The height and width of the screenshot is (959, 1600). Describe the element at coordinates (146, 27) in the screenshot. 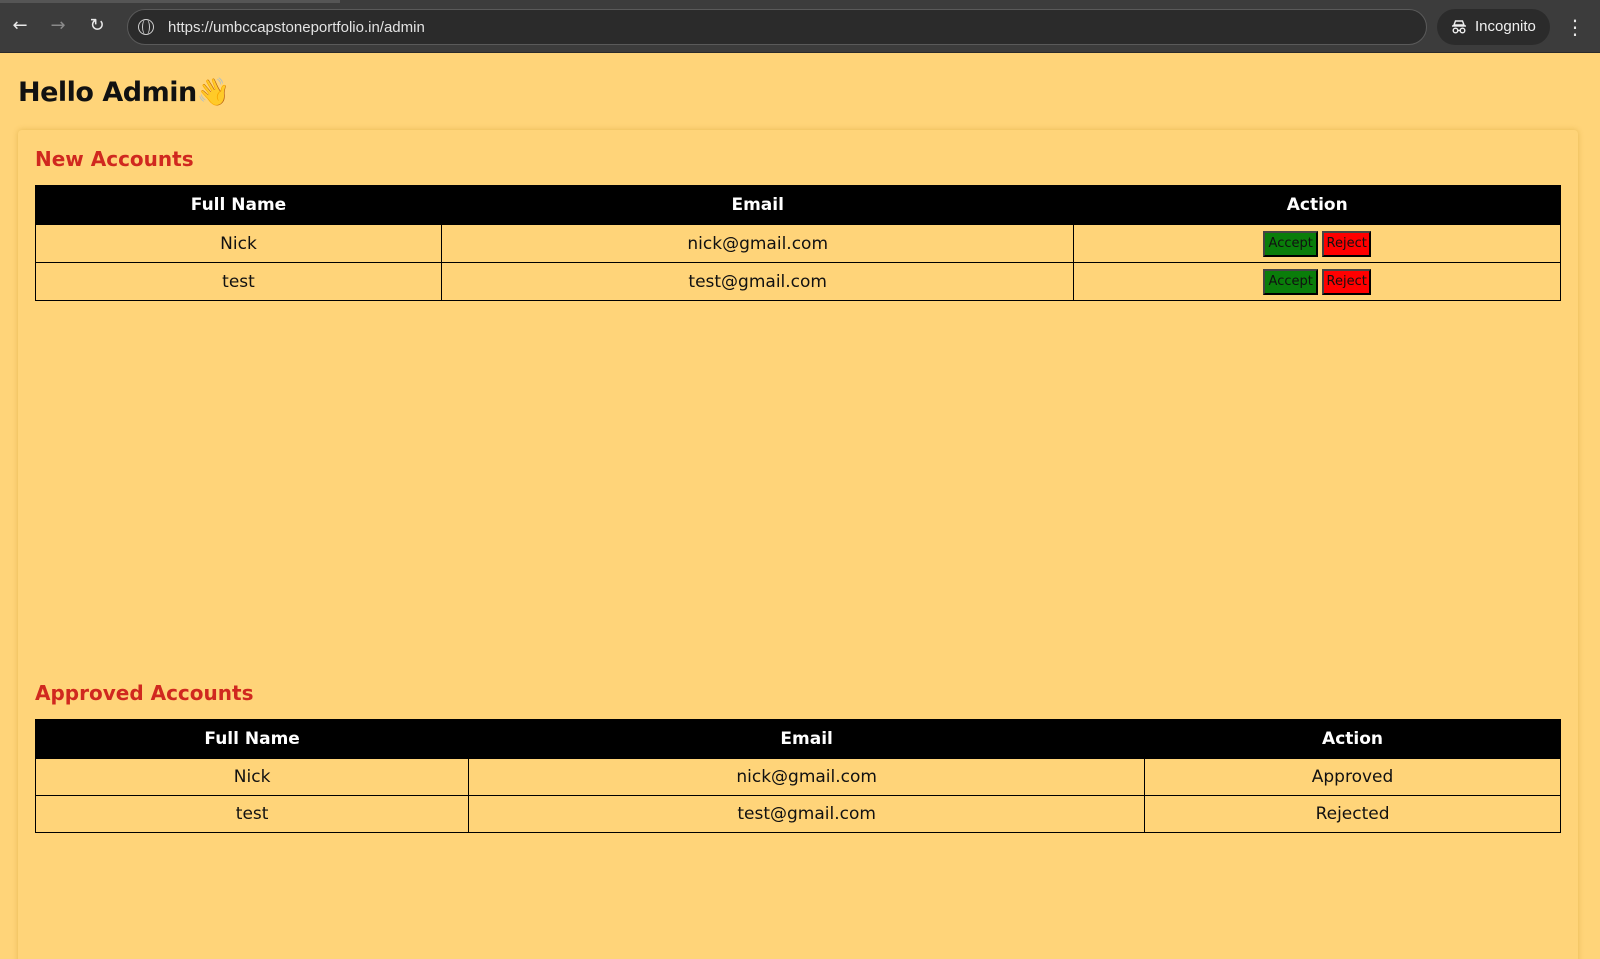

I see `site-info-icon` at that location.